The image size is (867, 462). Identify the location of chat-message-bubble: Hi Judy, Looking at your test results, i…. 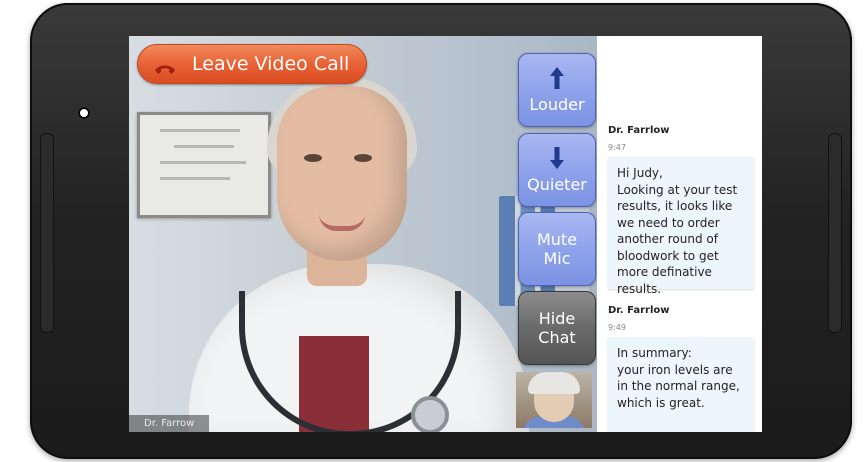
(681, 226).